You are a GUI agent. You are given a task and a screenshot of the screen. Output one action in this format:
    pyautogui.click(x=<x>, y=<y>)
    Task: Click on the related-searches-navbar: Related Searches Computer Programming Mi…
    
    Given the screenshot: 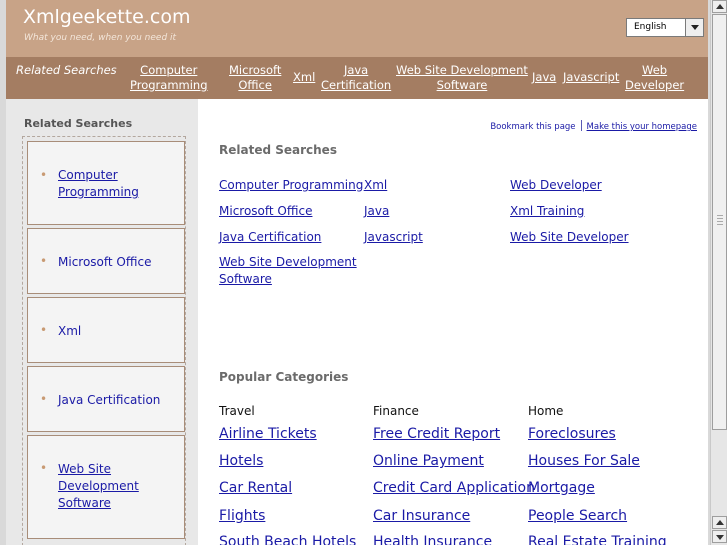 What is the action you would take?
    pyautogui.click(x=357, y=78)
    